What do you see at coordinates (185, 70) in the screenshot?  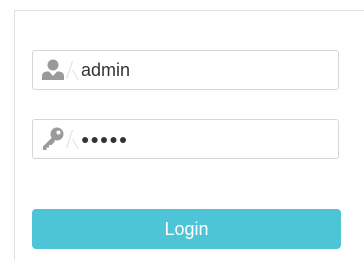 I see `username-field: admin` at bounding box center [185, 70].